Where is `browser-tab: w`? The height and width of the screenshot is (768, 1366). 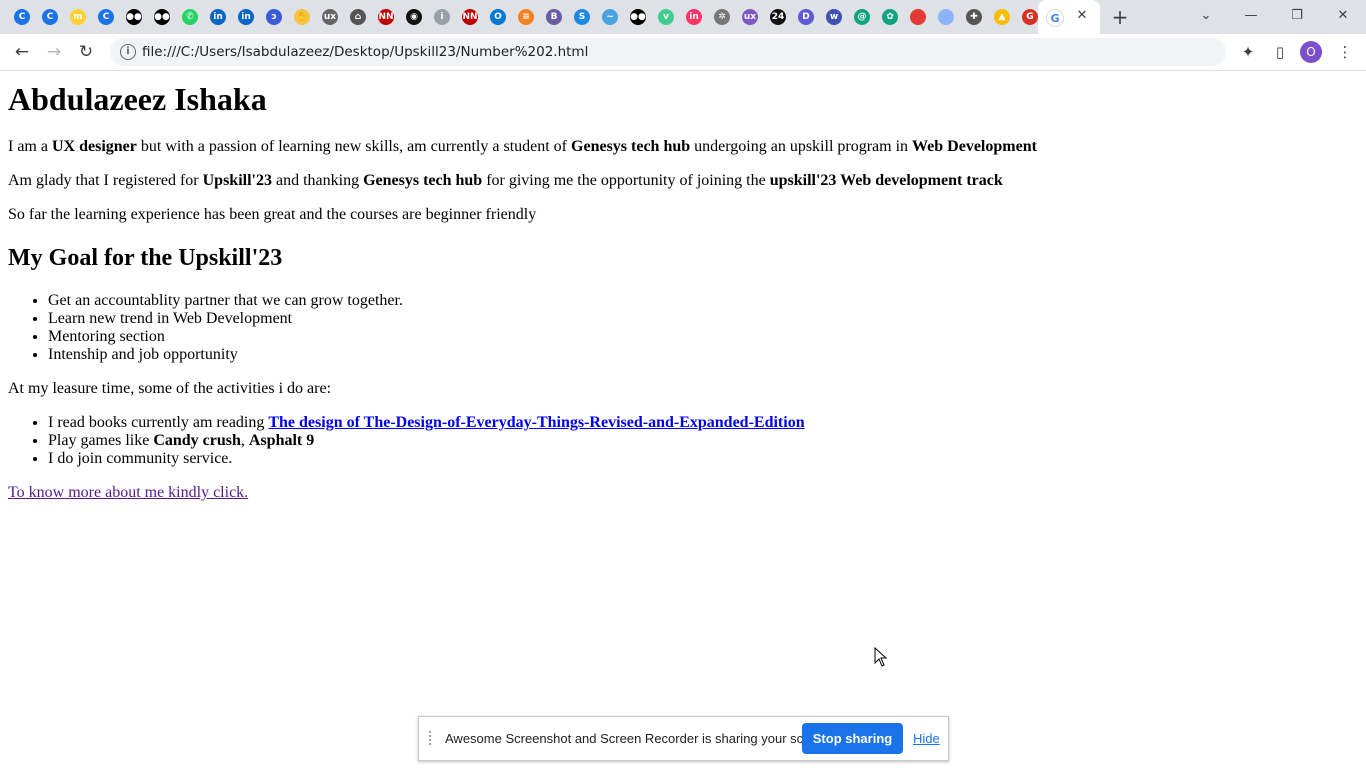 browser-tab: w is located at coordinates (834, 17).